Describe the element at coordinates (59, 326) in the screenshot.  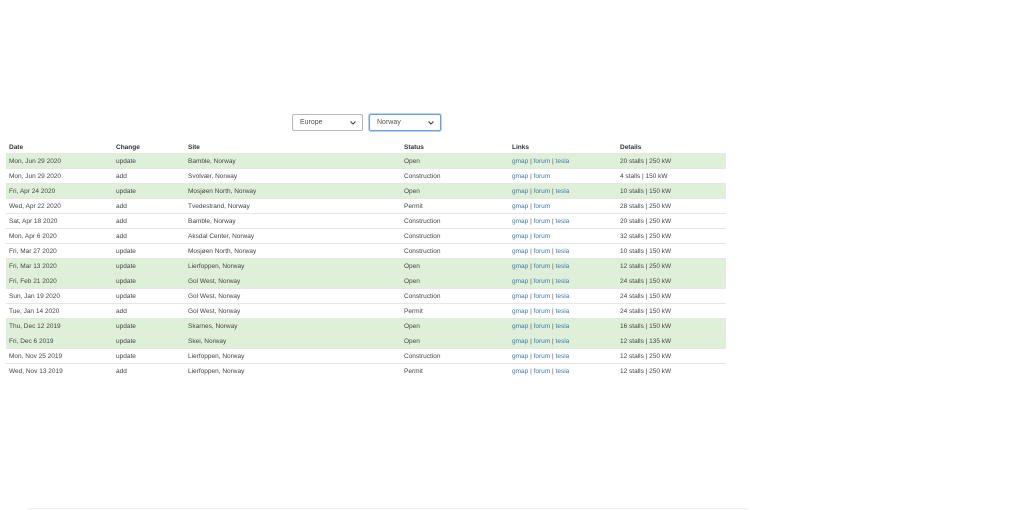
I see `cell-date: Thu, Dec 12 2019` at that location.